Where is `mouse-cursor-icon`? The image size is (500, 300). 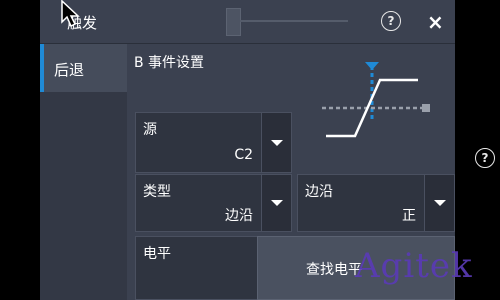
mouse-cursor-icon is located at coordinates (70, 14).